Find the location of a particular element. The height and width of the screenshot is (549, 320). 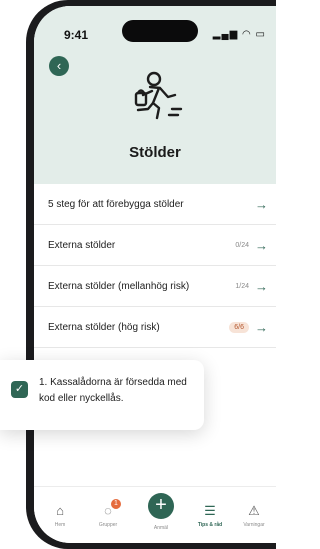

list-item-label: Externa stölder is located at coordinates (82, 245).